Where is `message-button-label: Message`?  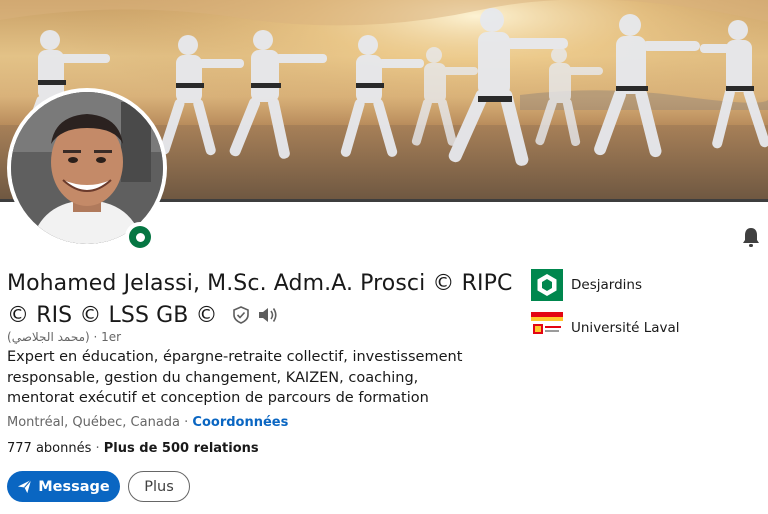
message-button-label: Message is located at coordinates (74, 486).